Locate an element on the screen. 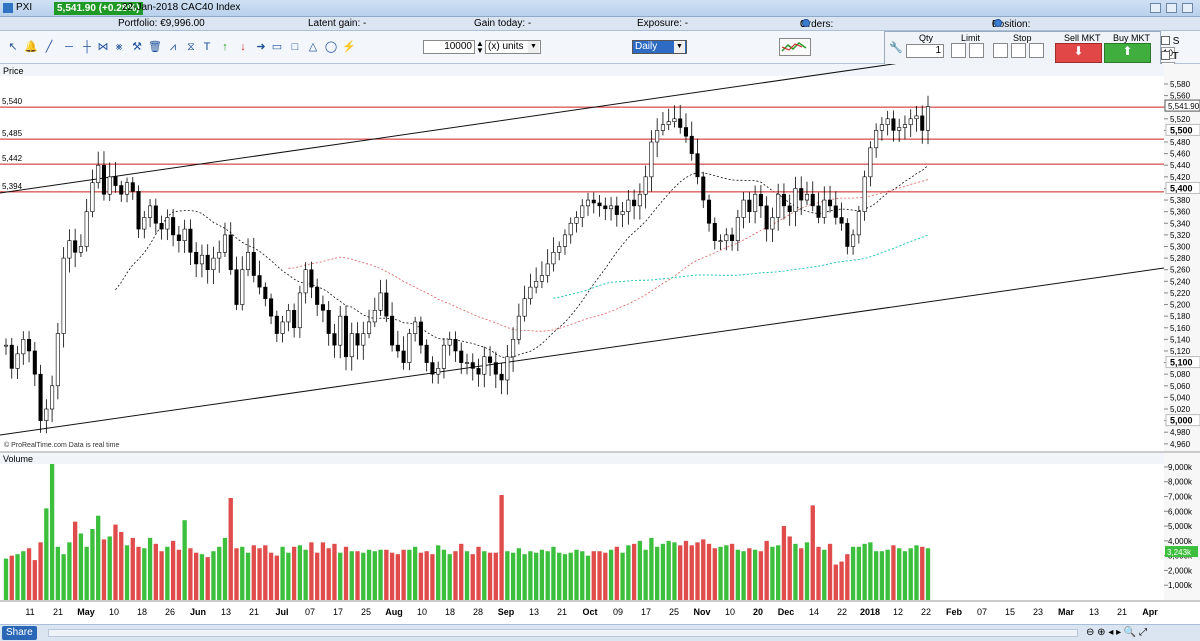 The height and width of the screenshot is (641, 1200). zoom-controls-icon: ⊖ ⊕ ◂ ▸ 🔍 ⤢ is located at coordinates (1116, 632).